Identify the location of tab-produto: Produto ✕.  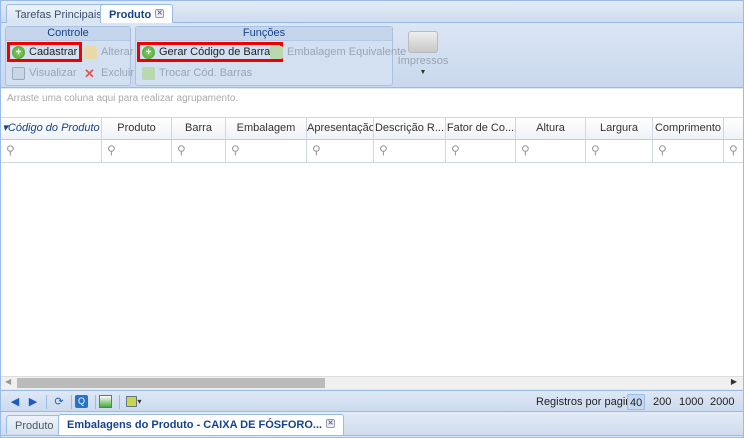
(137, 14).